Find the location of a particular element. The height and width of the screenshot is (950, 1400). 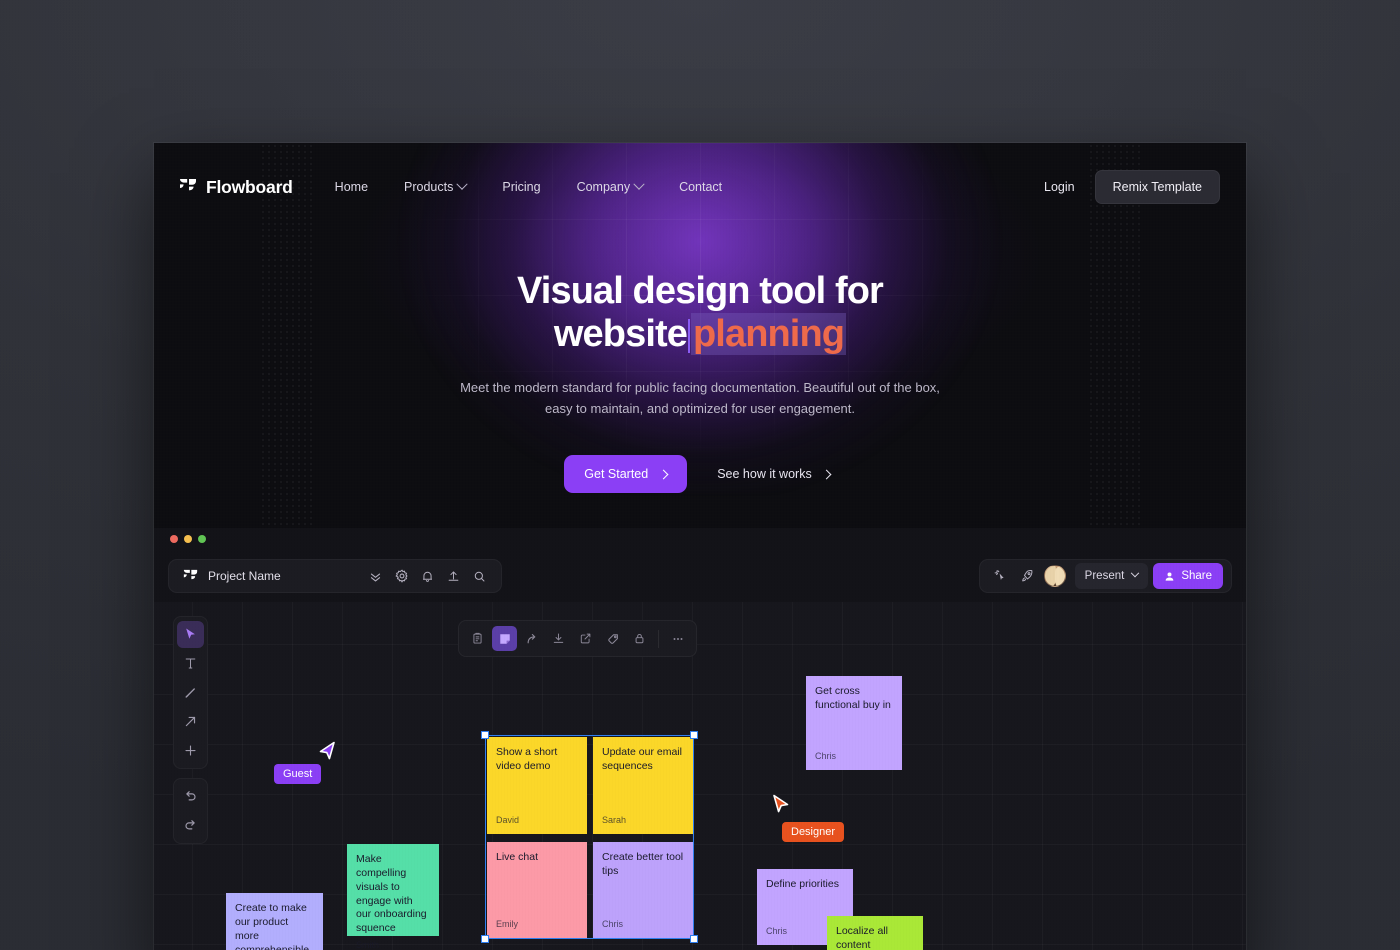

rocket-icon is located at coordinates (1027, 576).